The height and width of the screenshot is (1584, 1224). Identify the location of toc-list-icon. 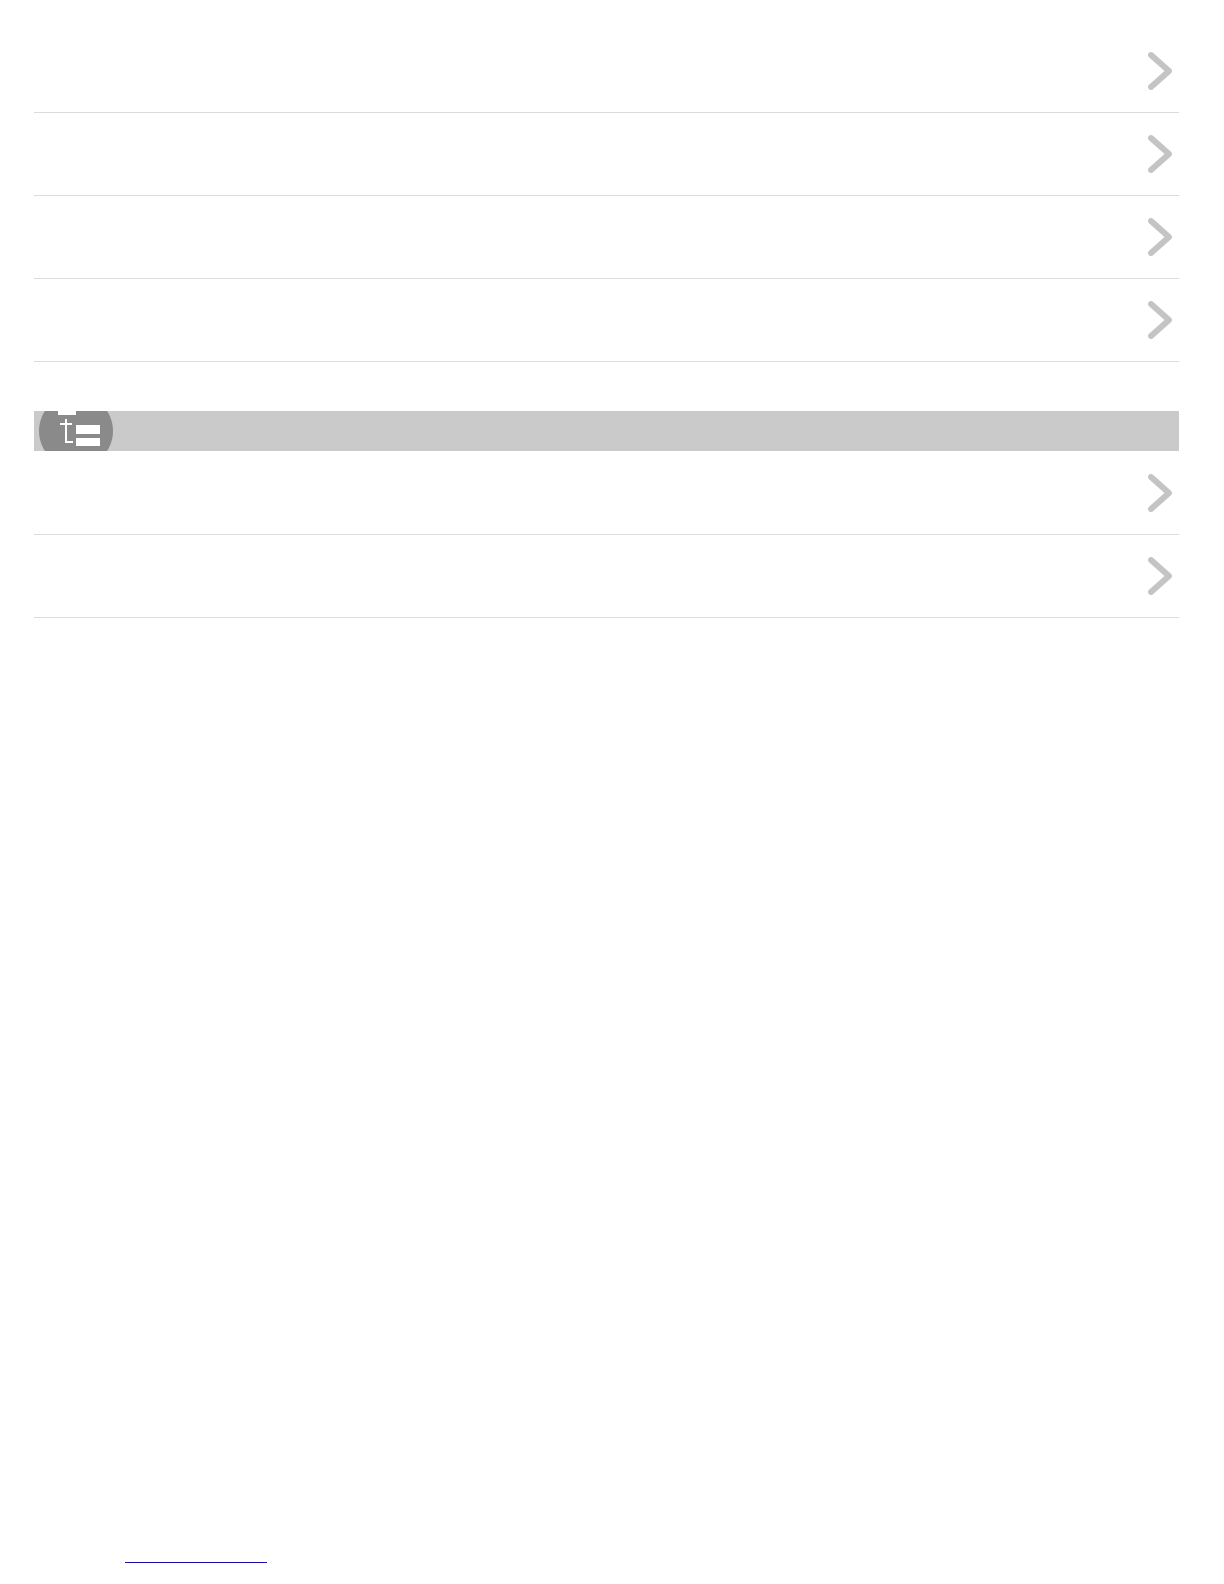
(76, 431).